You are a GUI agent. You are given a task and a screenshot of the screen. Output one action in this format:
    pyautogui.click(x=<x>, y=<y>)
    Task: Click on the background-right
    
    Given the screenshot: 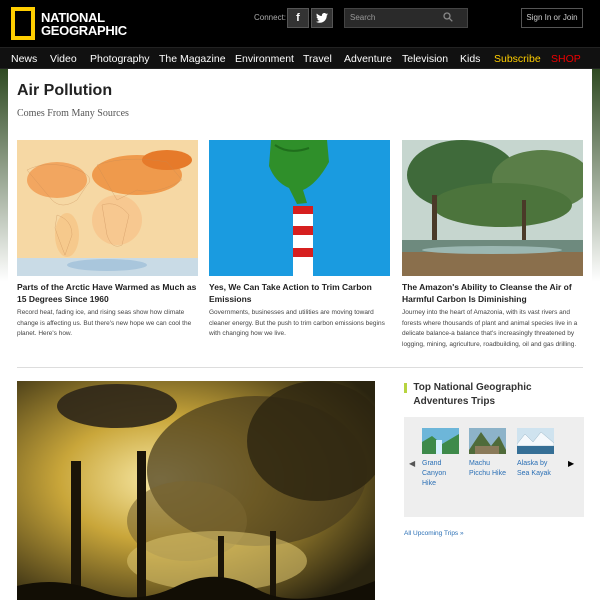 What is the action you would take?
    pyautogui.click(x=596, y=334)
    